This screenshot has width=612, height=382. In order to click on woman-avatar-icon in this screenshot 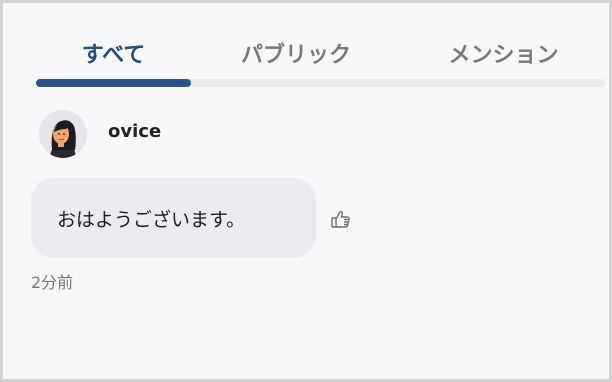, I will do `click(63, 134)`.